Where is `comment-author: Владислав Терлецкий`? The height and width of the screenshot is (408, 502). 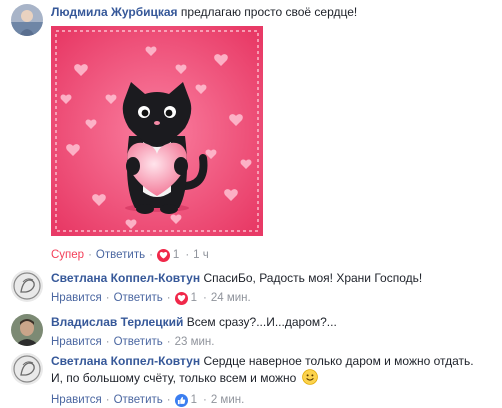 comment-author: Владислав Терлецкий is located at coordinates (117, 322).